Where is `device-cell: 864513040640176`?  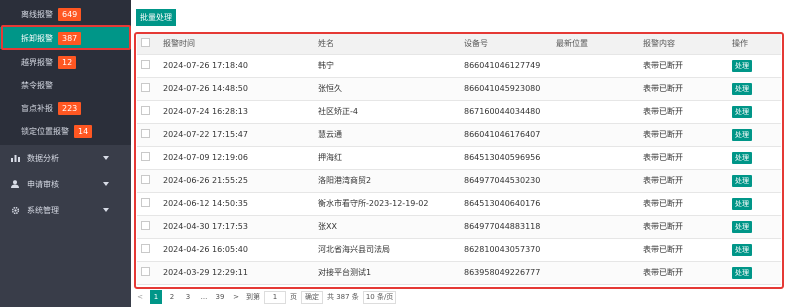
device-cell: 864513040640176 is located at coordinates (502, 204).